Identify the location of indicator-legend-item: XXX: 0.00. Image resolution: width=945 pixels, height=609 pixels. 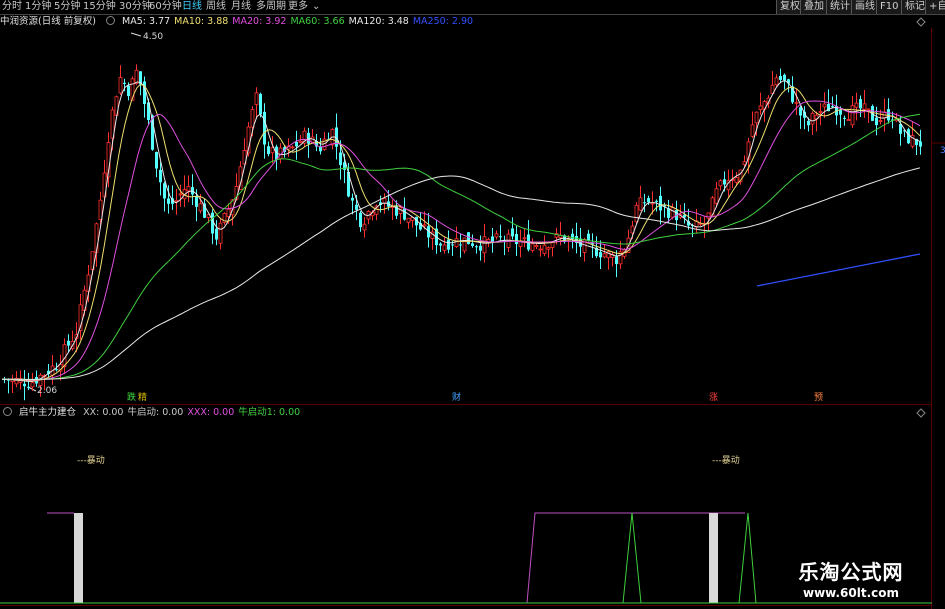
(211, 412).